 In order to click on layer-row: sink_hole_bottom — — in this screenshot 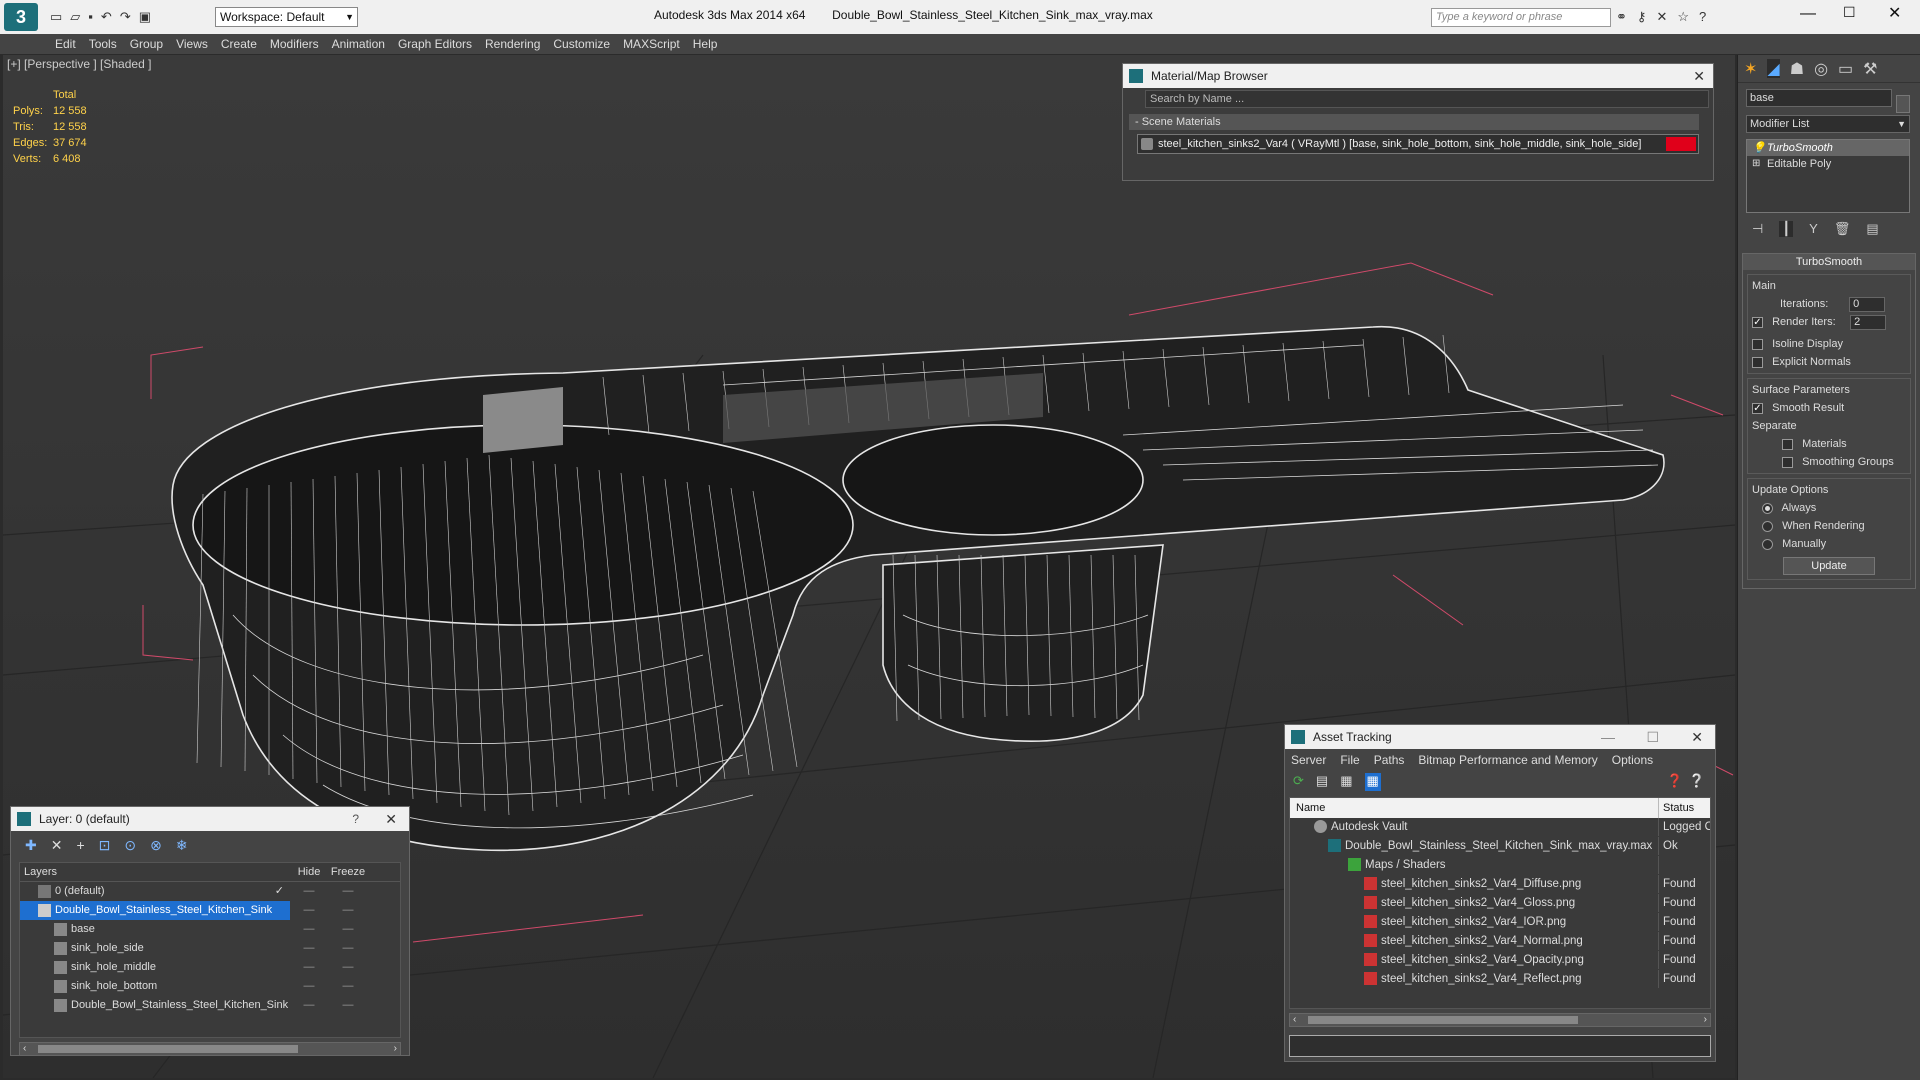, I will do `click(210, 986)`.